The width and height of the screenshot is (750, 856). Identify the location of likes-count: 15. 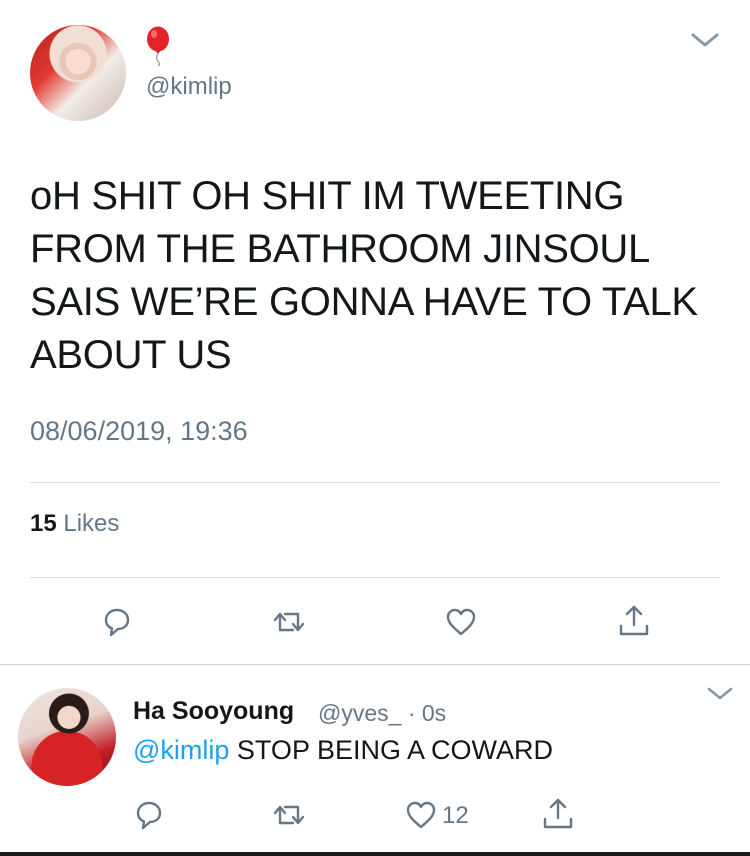
(43, 523).